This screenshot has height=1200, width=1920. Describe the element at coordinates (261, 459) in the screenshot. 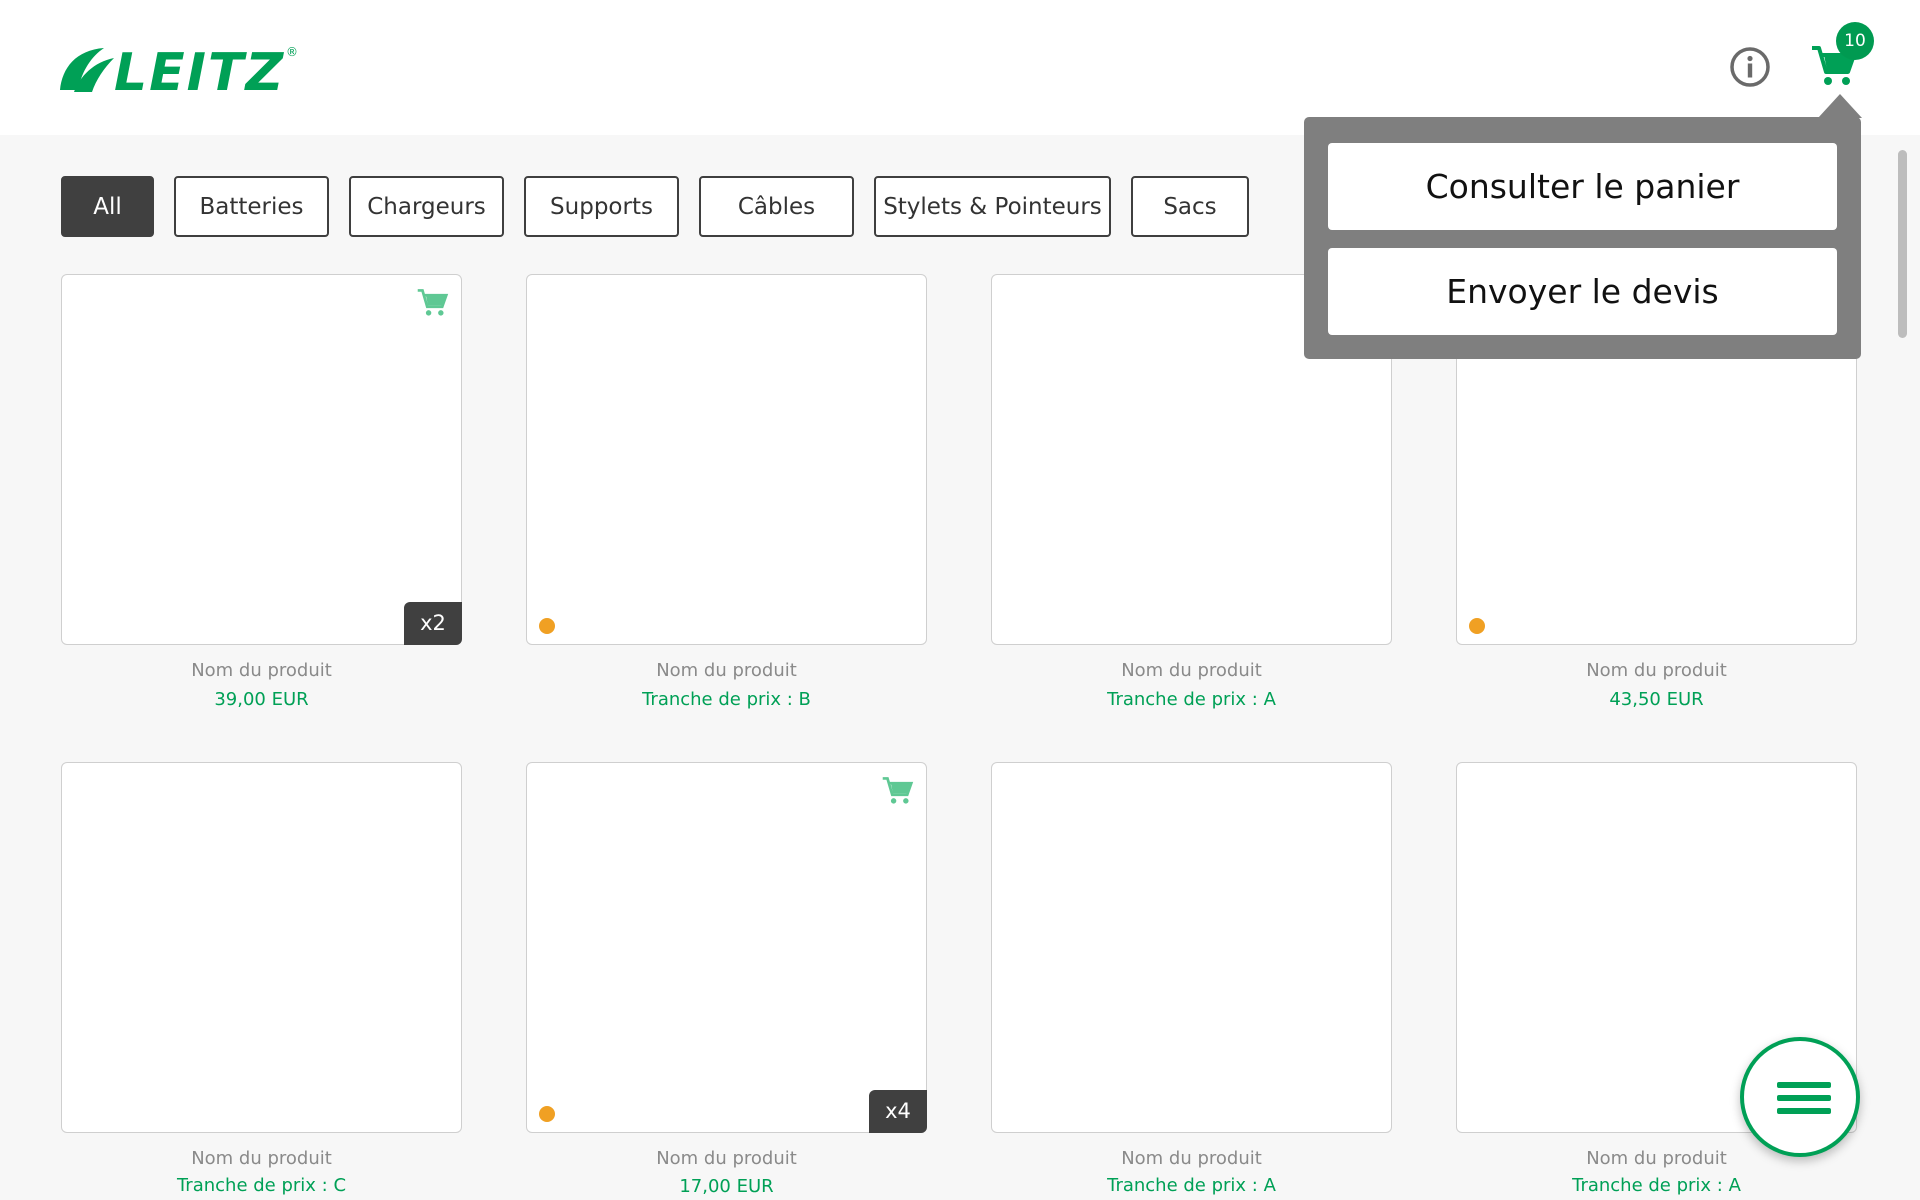

I see `product-card: x2` at that location.